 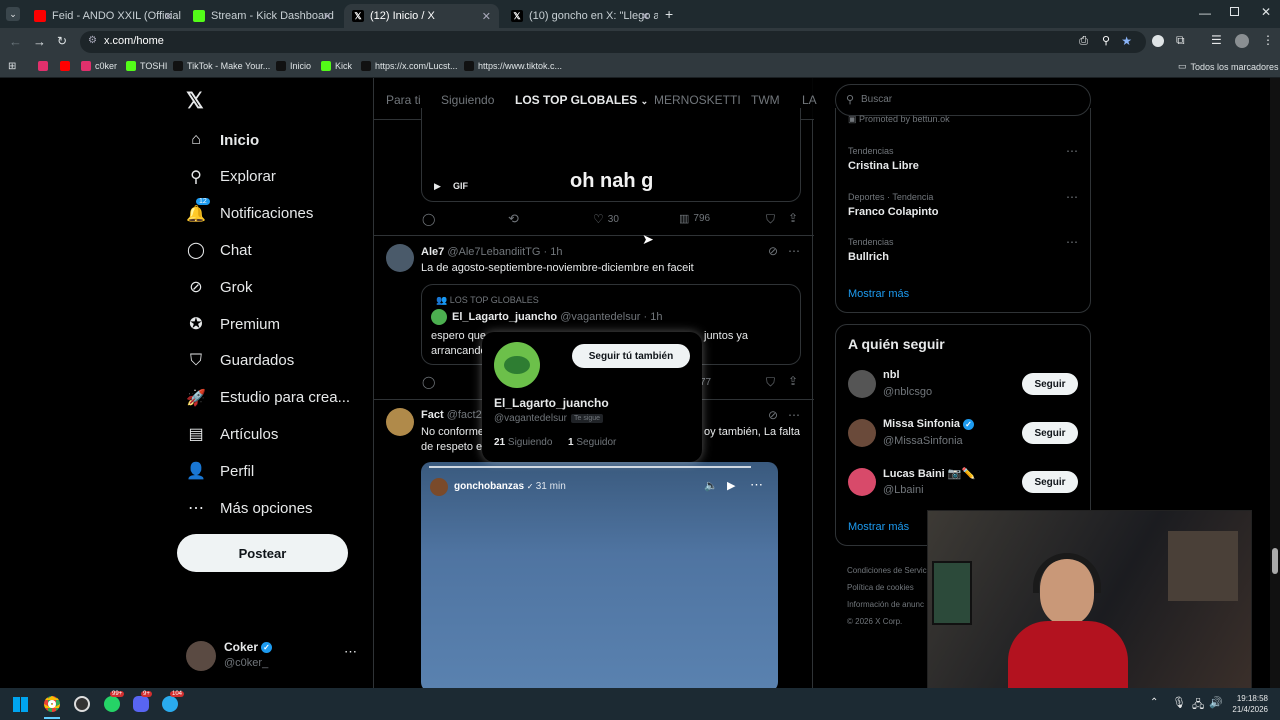 I want to click on suggestion-name-row: nbl, so click(x=891, y=375).